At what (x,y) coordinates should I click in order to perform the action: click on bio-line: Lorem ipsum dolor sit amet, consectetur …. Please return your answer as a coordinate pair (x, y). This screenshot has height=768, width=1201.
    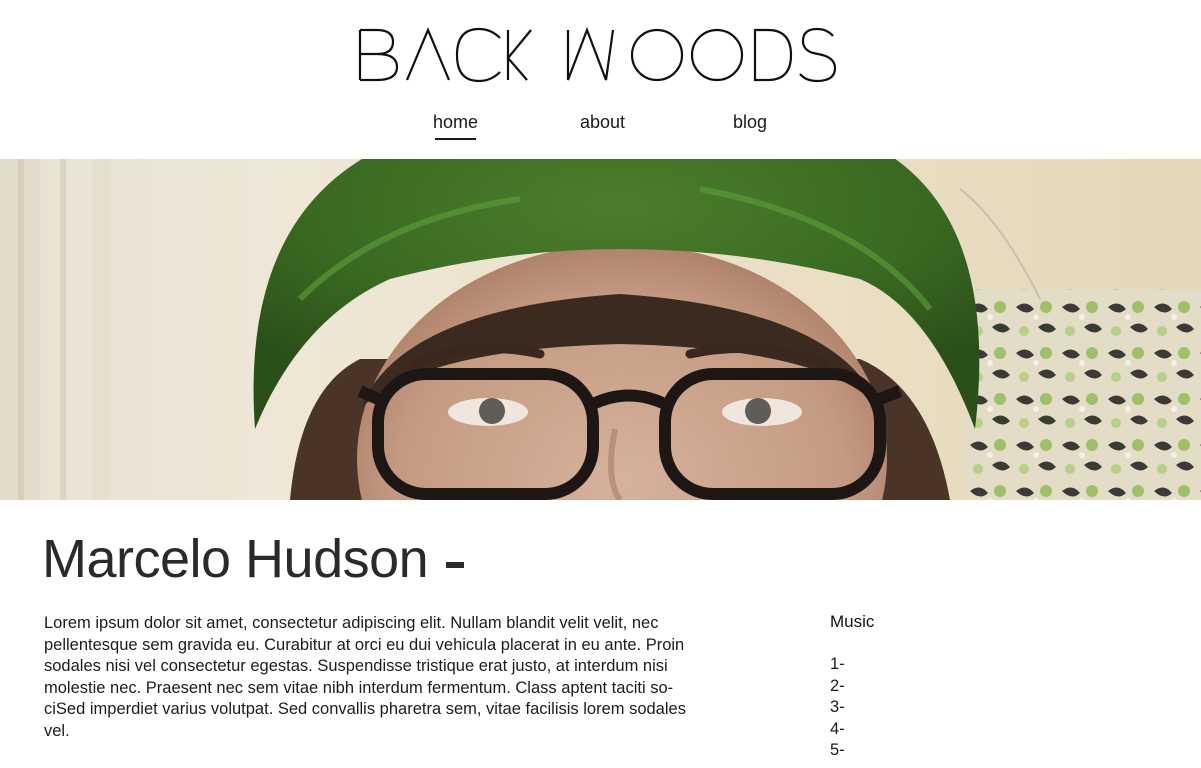
    Looking at the image, I should click on (351, 623).